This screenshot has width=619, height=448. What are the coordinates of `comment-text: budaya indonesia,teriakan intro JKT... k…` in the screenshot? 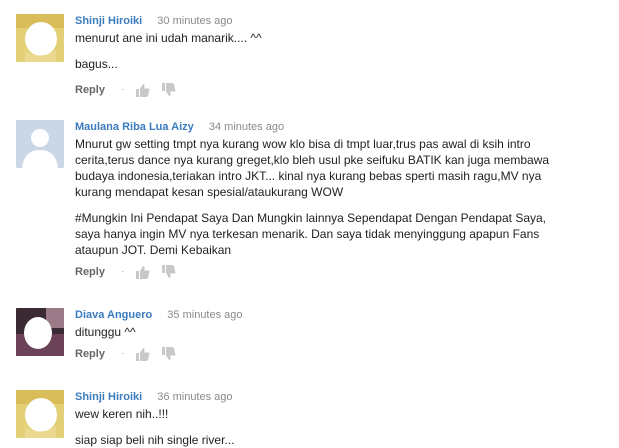 It's located at (308, 176).